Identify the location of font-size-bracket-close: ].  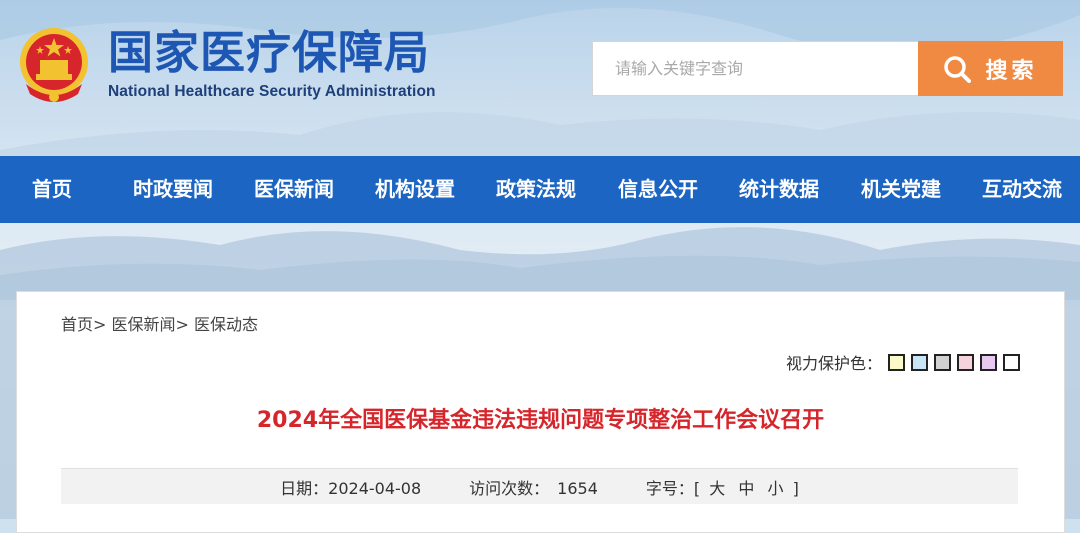
(795, 488).